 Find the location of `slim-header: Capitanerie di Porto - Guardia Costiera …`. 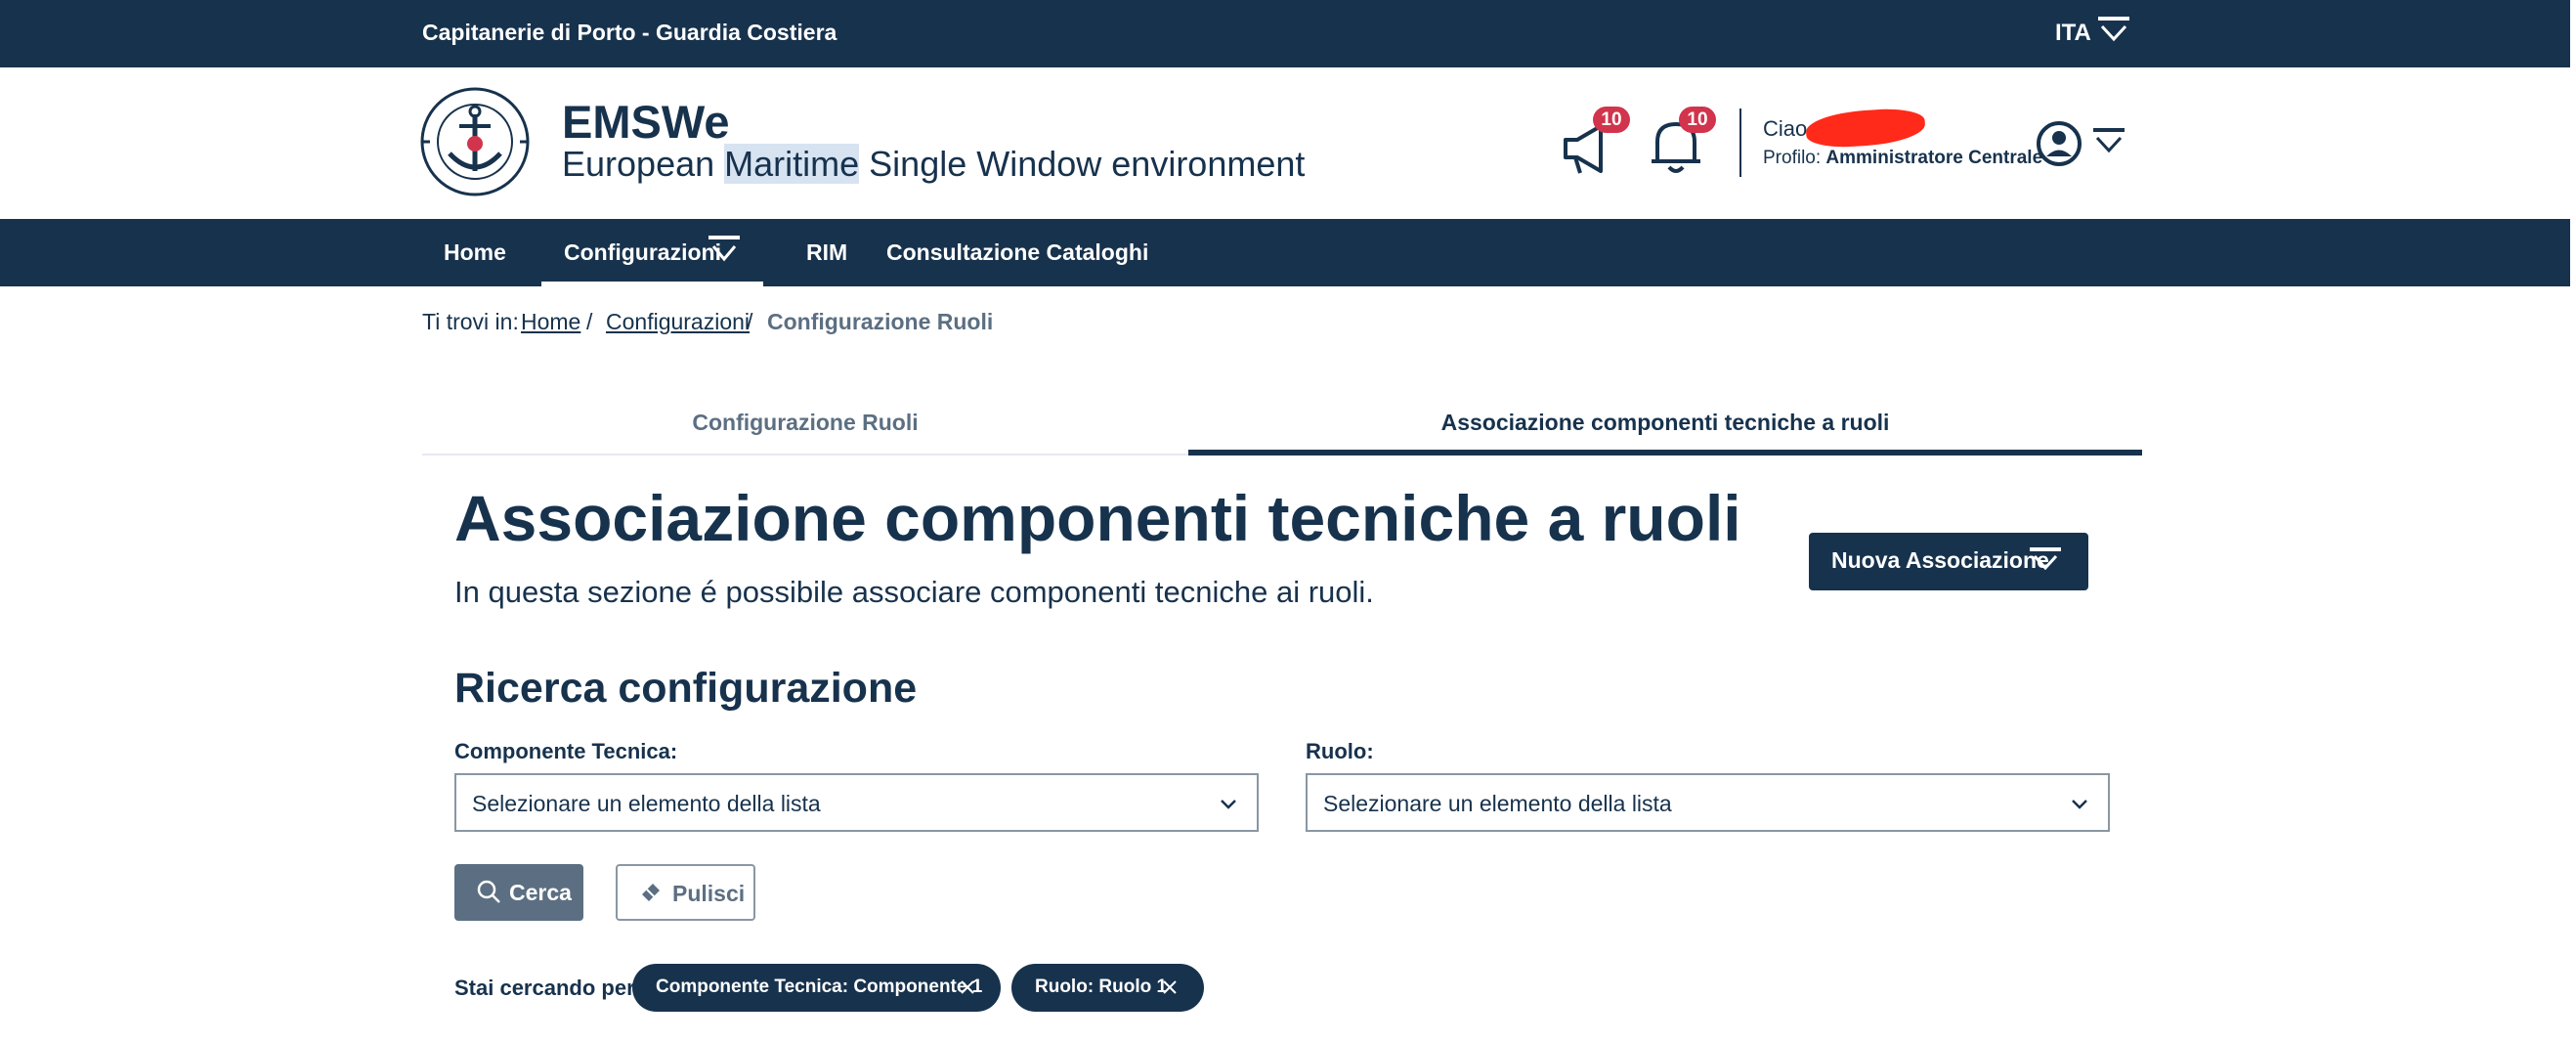

slim-header: Capitanerie di Porto - Guardia Costiera … is located at coordinates (1285, 33).